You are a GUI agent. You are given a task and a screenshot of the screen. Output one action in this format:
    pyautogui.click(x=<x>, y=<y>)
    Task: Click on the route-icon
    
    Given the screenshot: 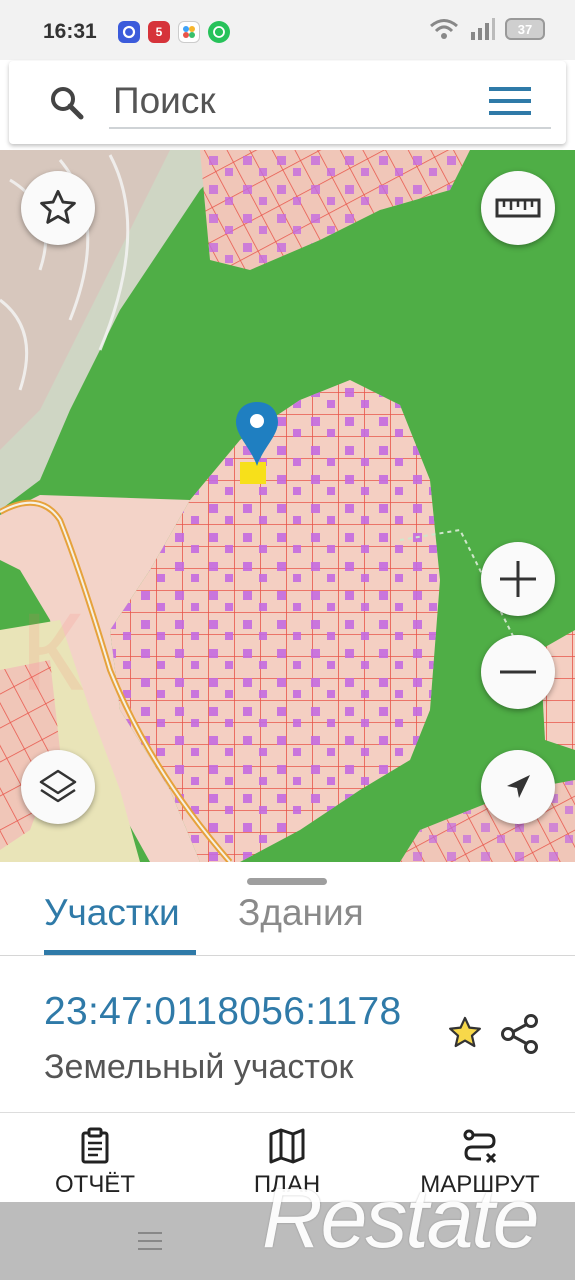 What is the action you would take?
    pyautogui.click(x=480, y=1146)
    